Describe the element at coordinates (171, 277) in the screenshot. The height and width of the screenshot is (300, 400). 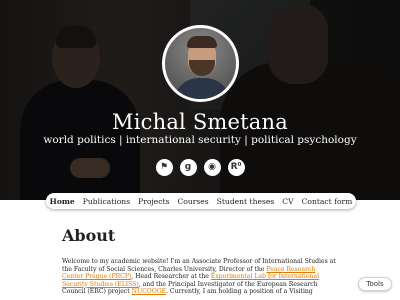
I see `about-text-2: , Head Researcher at the` at that location.